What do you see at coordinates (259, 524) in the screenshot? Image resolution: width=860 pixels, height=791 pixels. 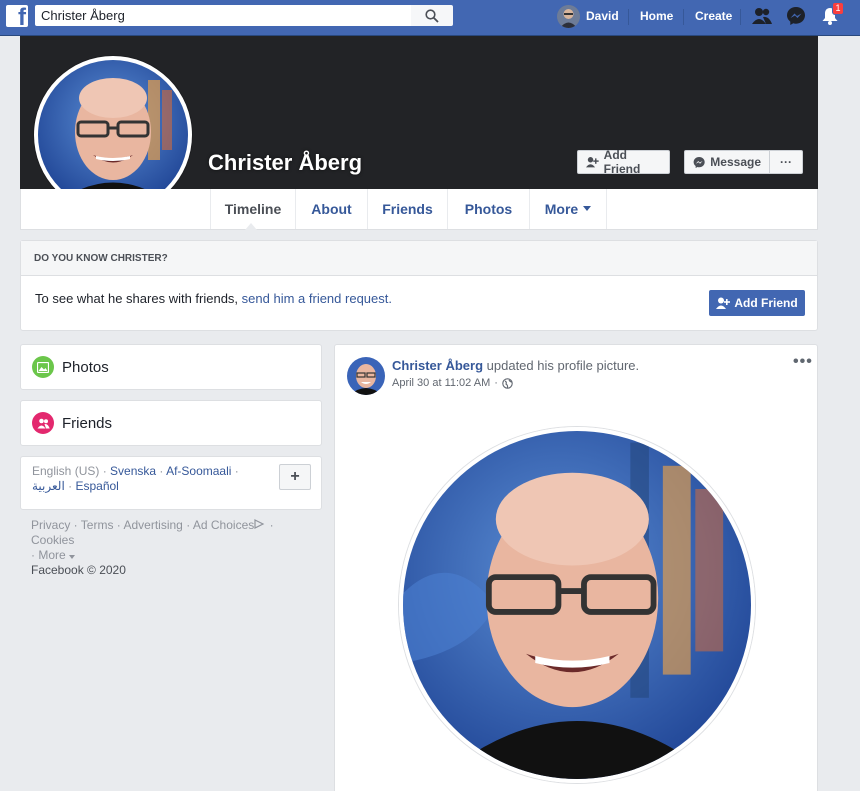 I see `ad-choices-icon` at bounding box center [259, 524].